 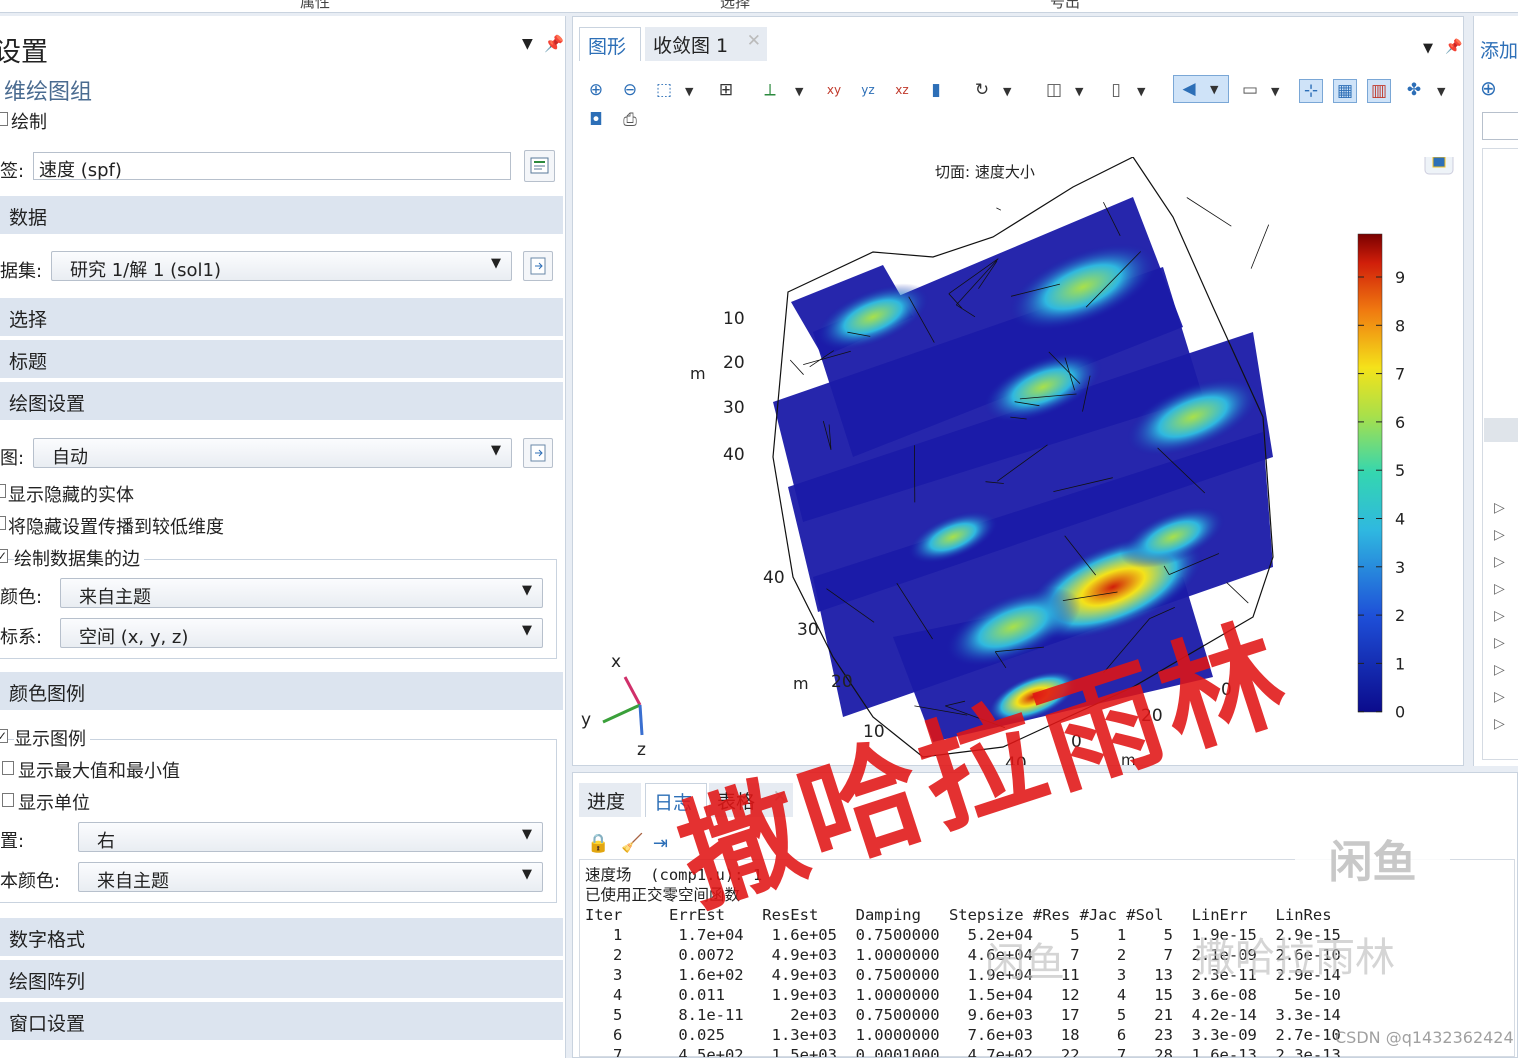 I want to click on btick-20: 20, so click(x=842, y=682).